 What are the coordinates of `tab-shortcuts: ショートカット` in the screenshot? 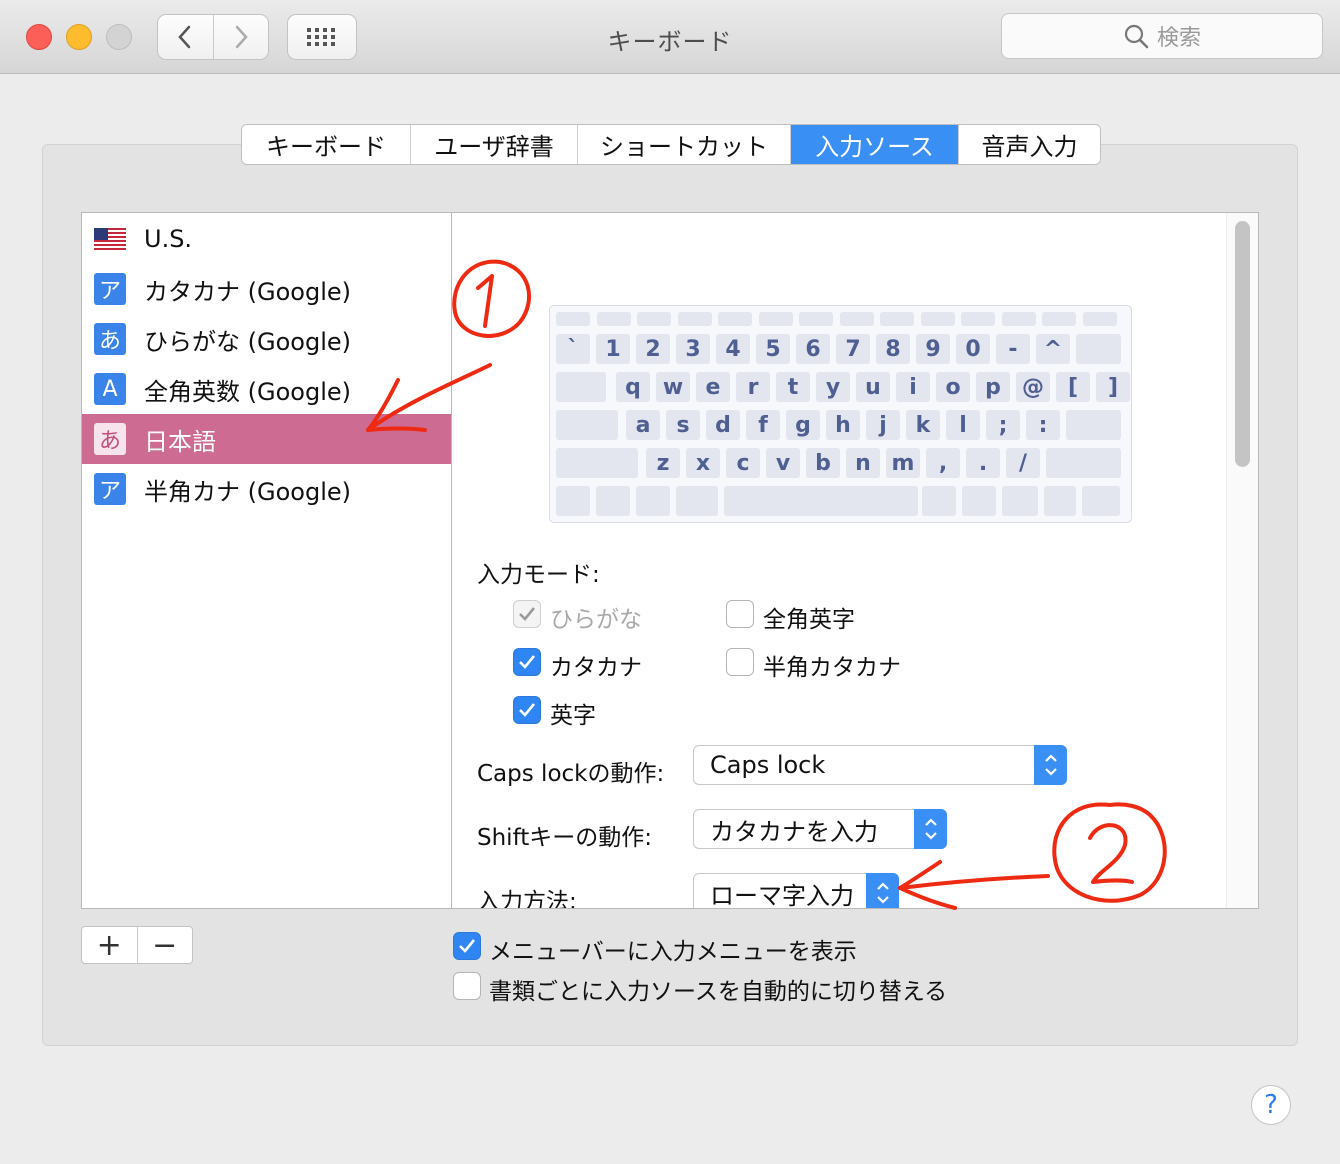 It's located at (683, 144).